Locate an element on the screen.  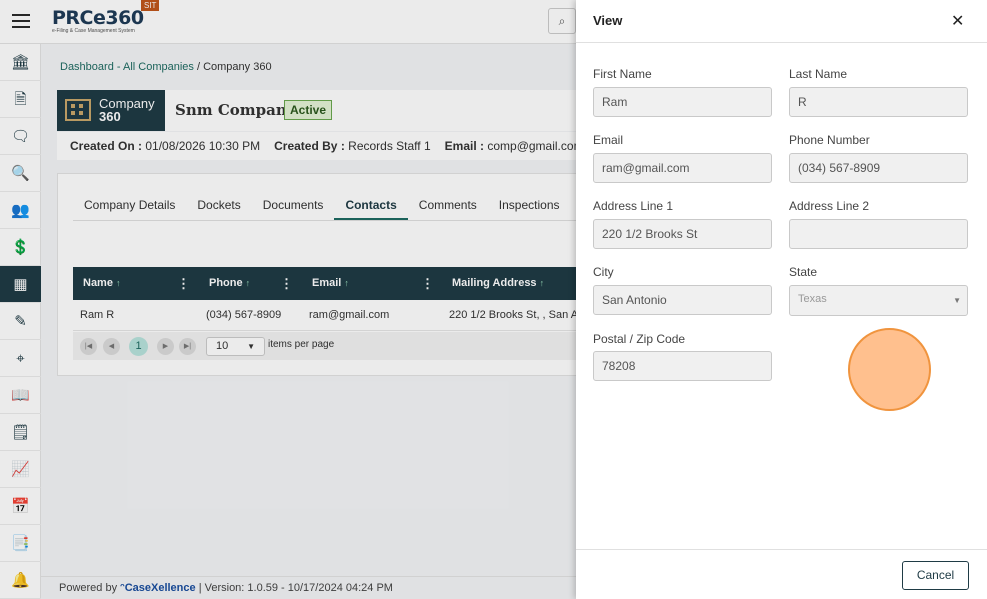
close-icon: ✕ is located at coordinates (957, 21).